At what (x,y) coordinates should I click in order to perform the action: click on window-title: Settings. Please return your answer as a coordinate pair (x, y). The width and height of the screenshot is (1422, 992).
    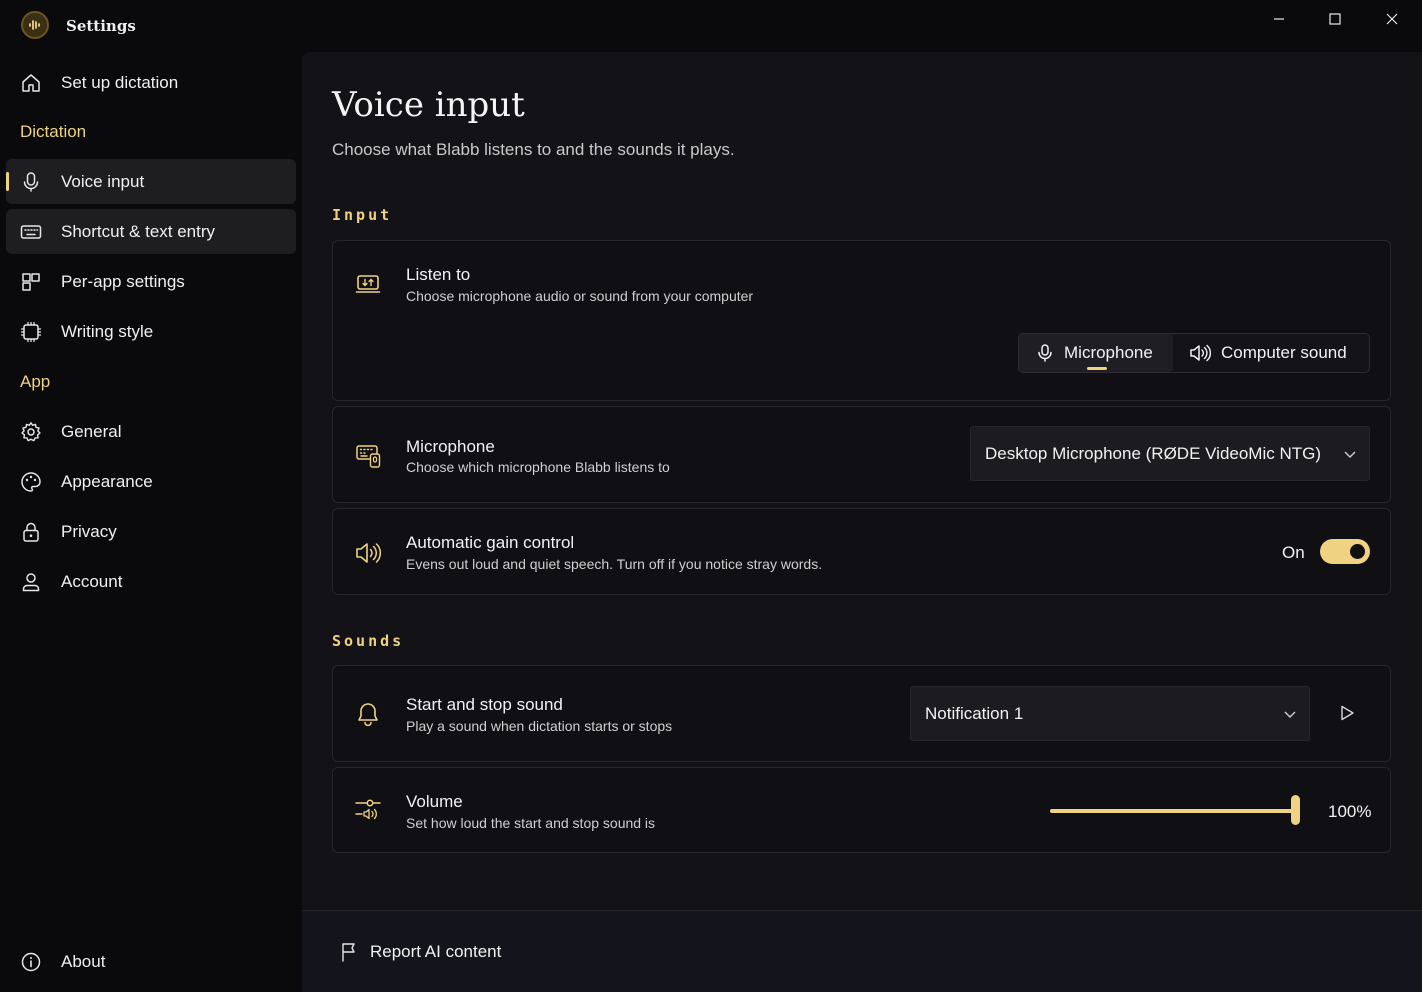
    Looking at the image, I should click on (101, 26).